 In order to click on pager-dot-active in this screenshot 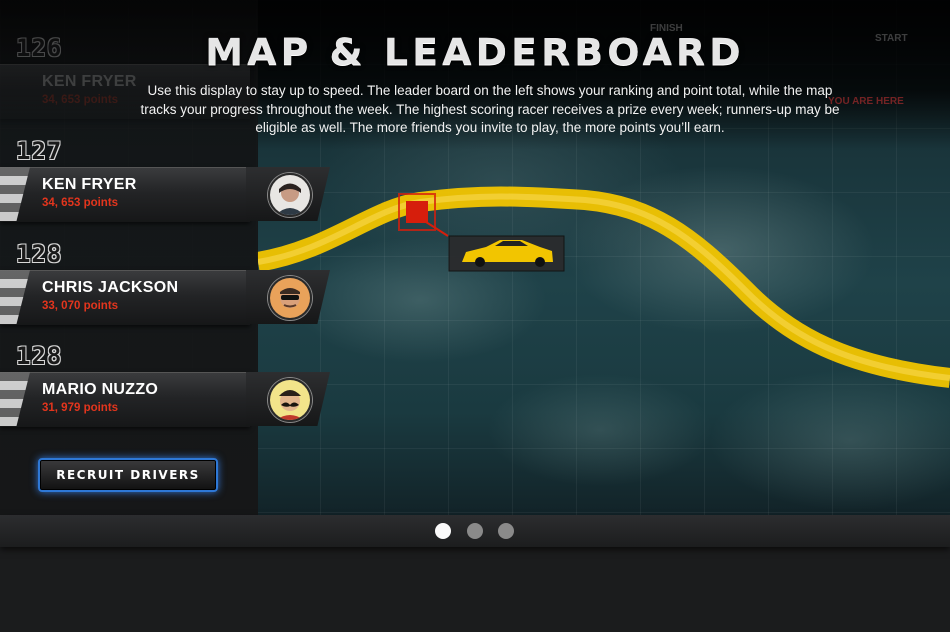, I will do `click(443, 531)`.